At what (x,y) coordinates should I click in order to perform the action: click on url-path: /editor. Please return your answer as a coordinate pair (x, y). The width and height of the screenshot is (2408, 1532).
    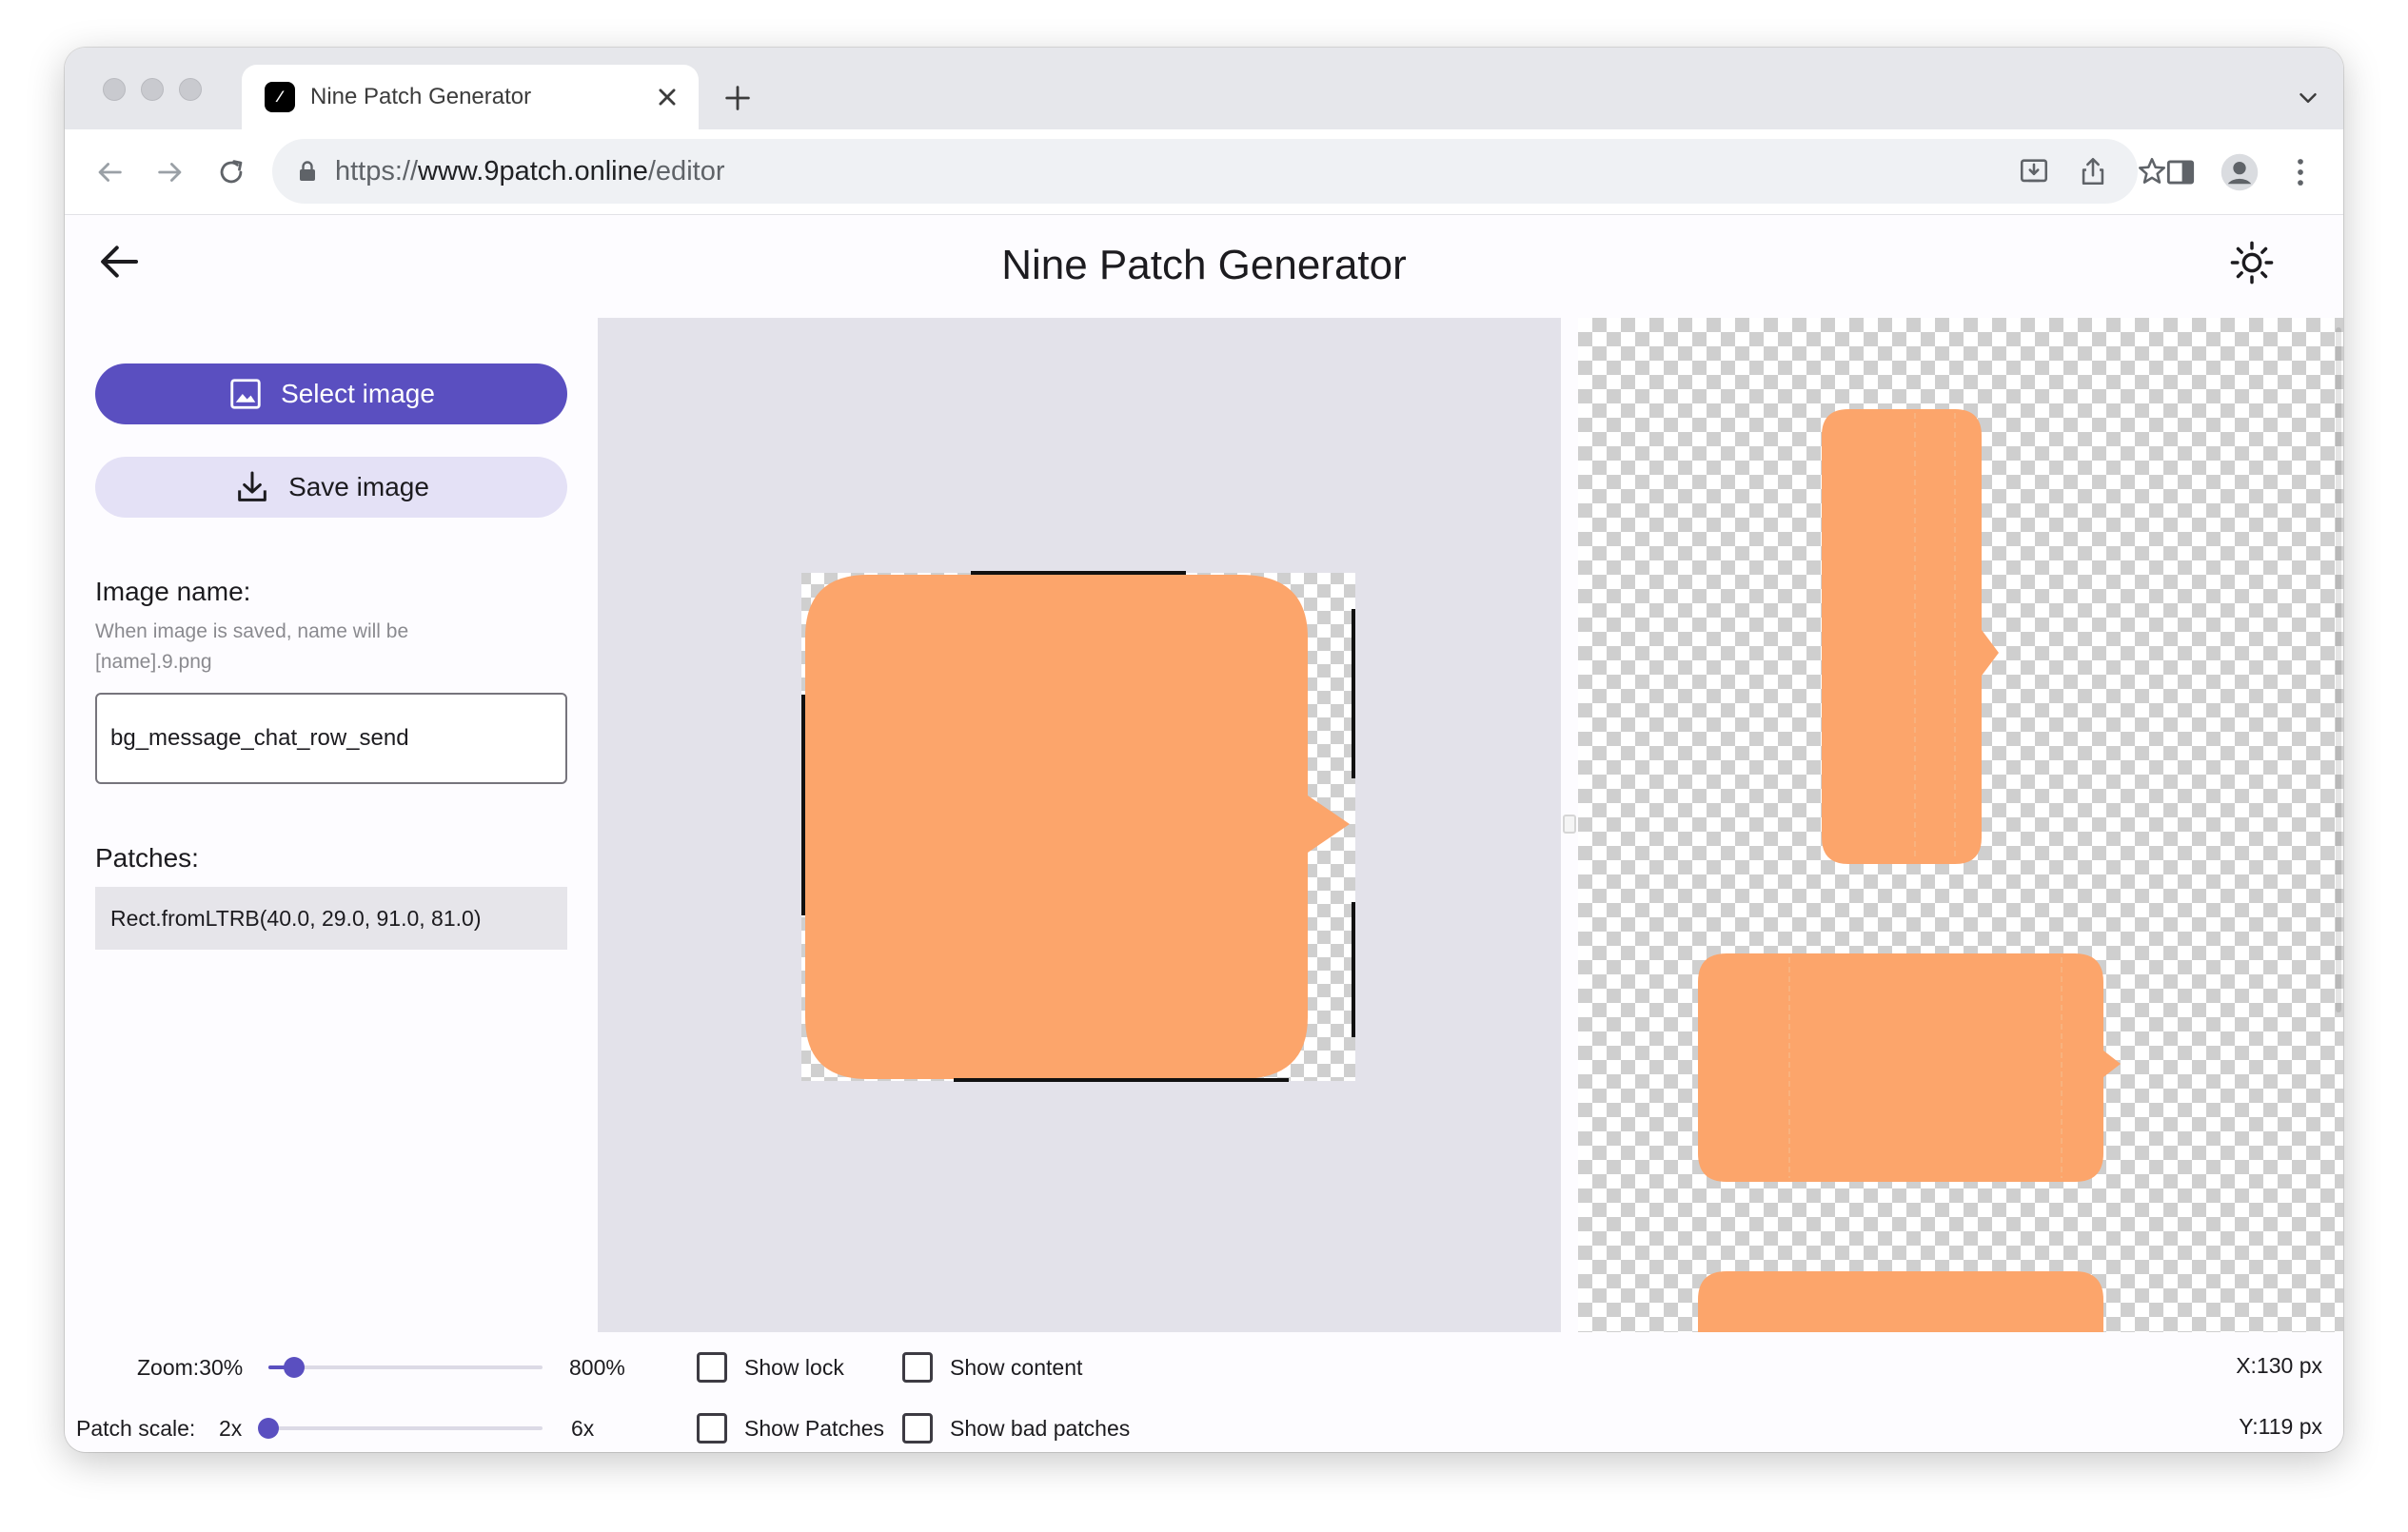
    Looking at the image, I should click on (686, 172).